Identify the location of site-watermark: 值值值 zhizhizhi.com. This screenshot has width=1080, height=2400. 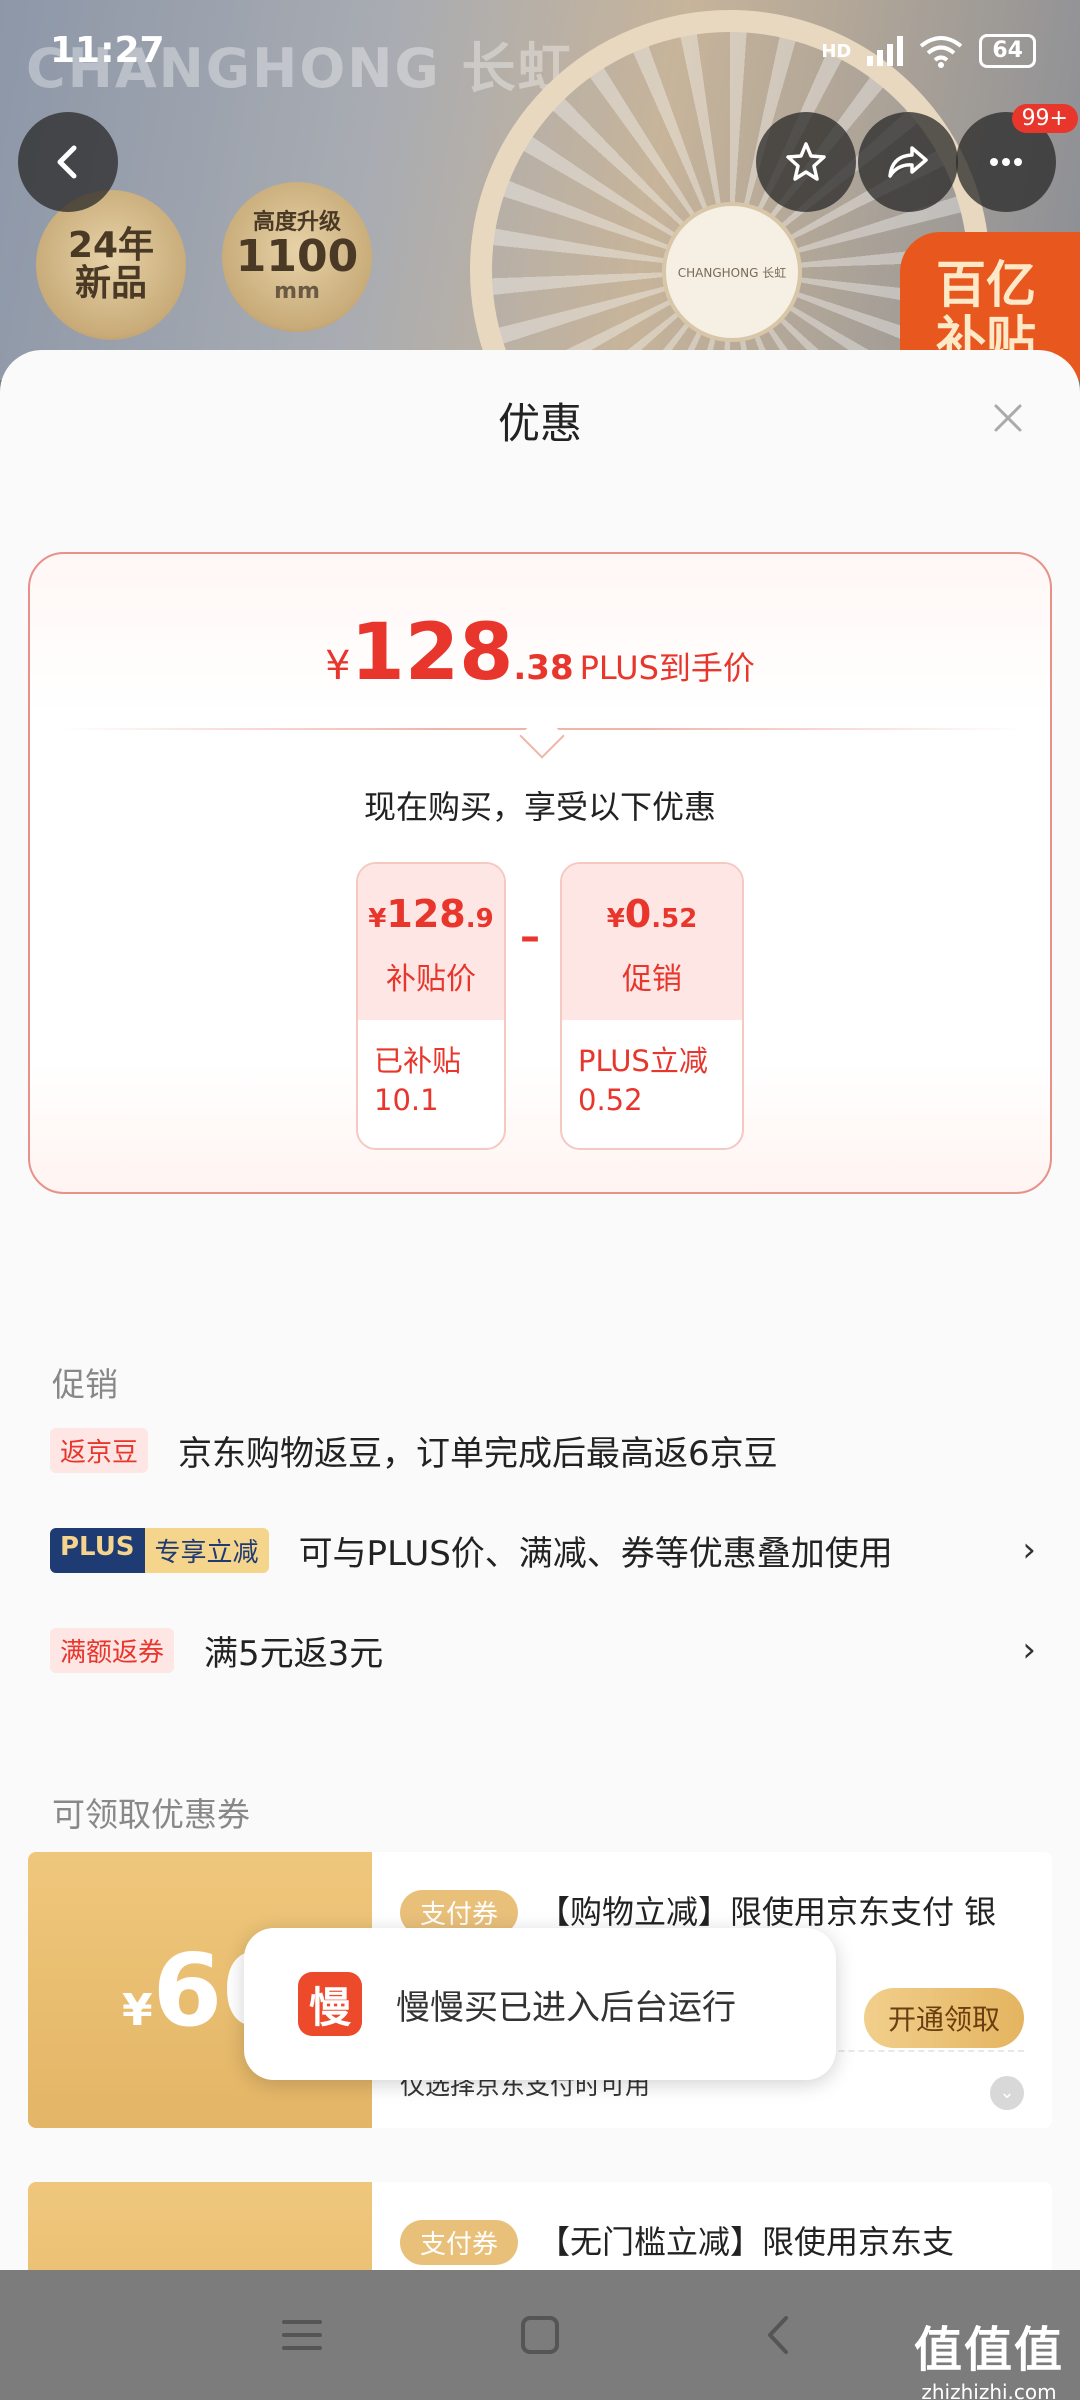
(988, 2361).